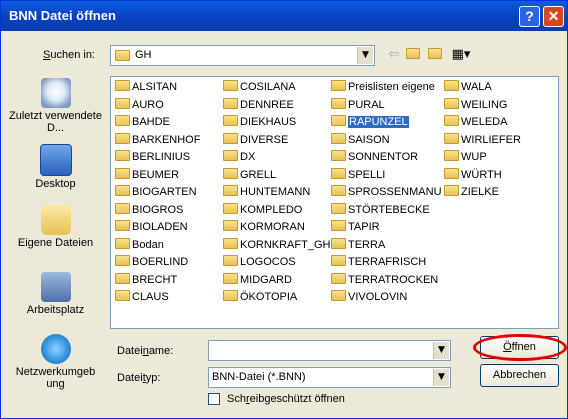 The width and height of the screenshot is (568, 419). I want to click on title-bar: BNN Datei öffnen ? ✕, so click(284, 16).